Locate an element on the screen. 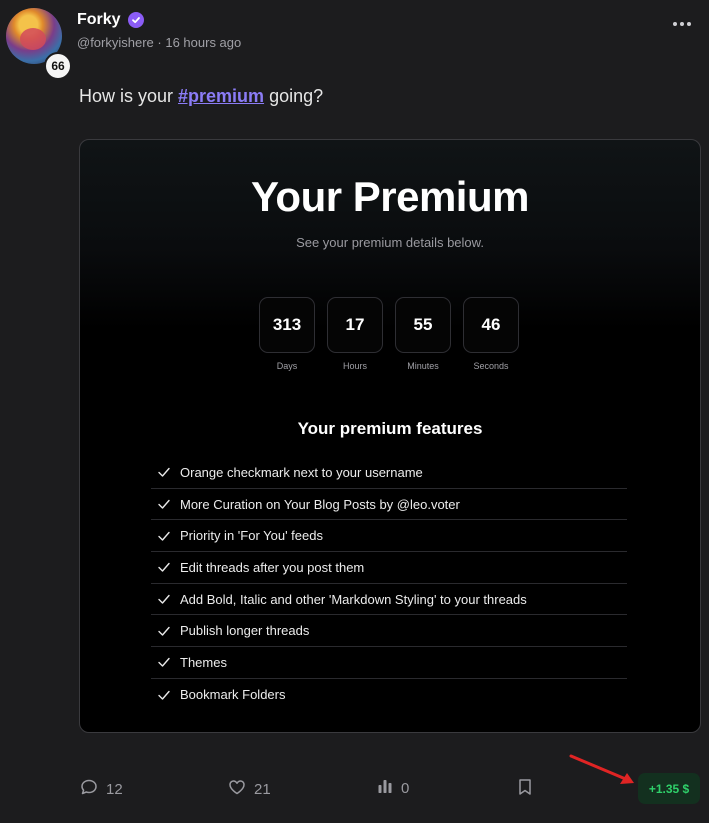 The image size is (709, 823). post-text-suffix: going? is located at coordinates (294, 96).